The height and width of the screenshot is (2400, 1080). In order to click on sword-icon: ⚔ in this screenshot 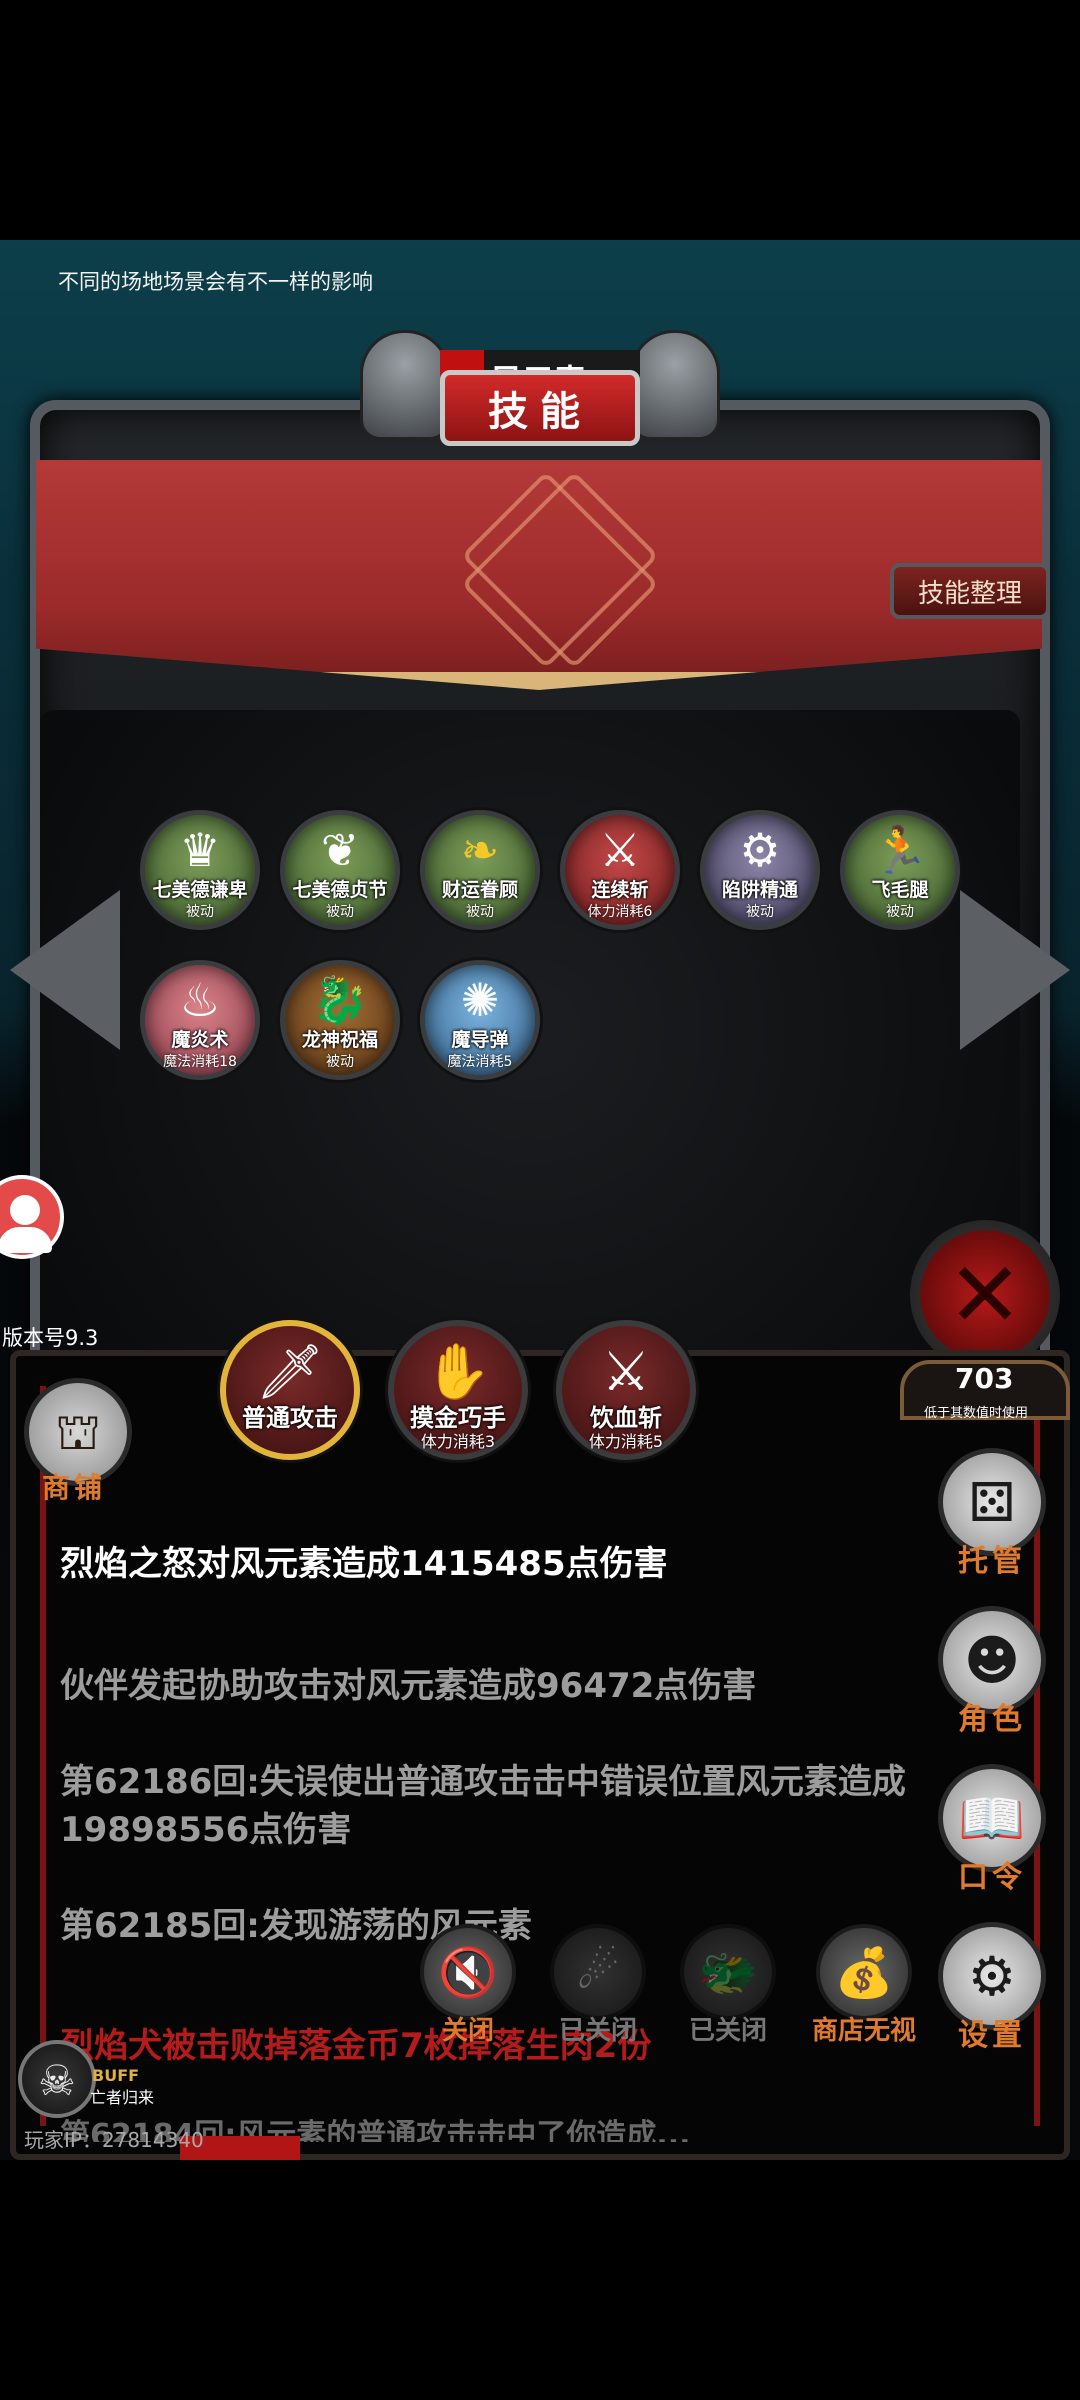, I will do `click(620, 850)`.